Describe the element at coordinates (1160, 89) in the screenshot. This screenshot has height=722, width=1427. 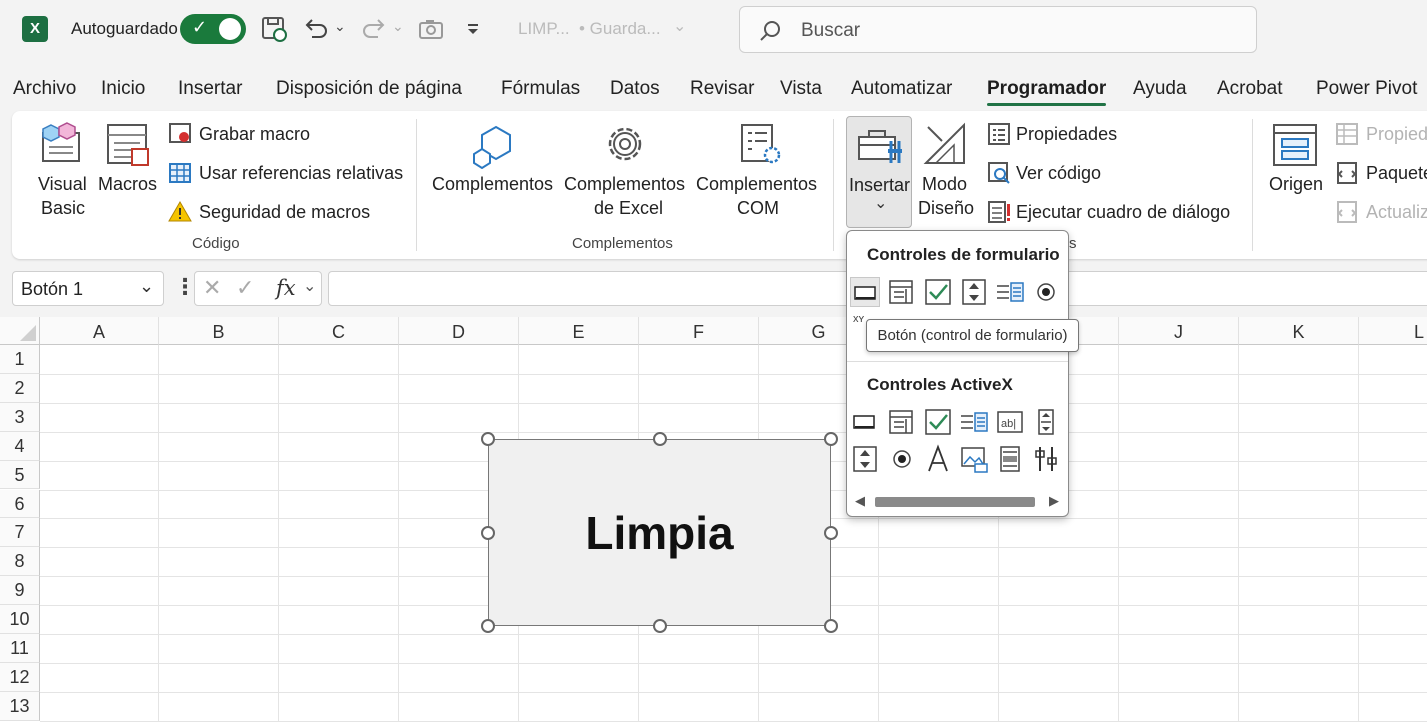
I see `tab-ayuda: Ayuda` at that location.